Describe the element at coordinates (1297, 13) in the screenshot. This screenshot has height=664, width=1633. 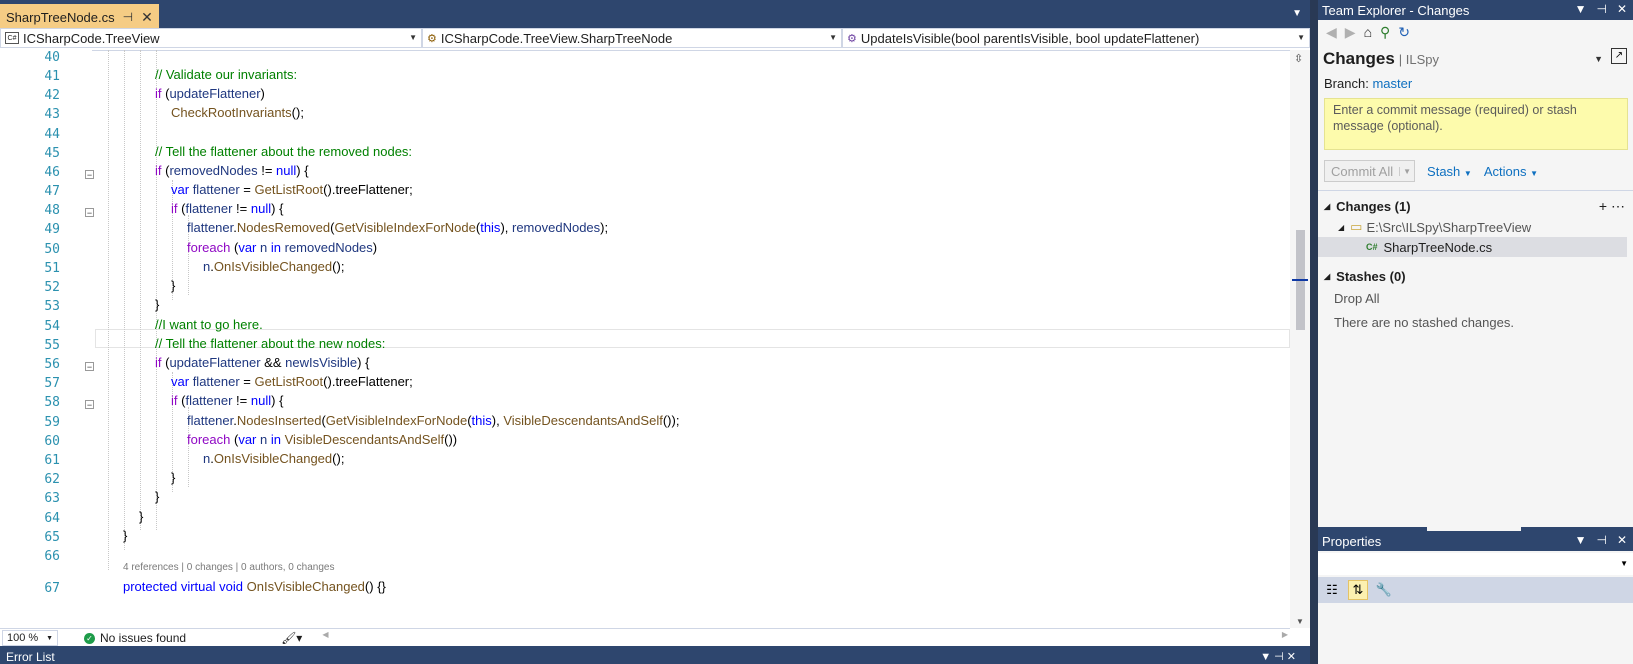
I see `tab-overflow-icon: ▼` at that location.